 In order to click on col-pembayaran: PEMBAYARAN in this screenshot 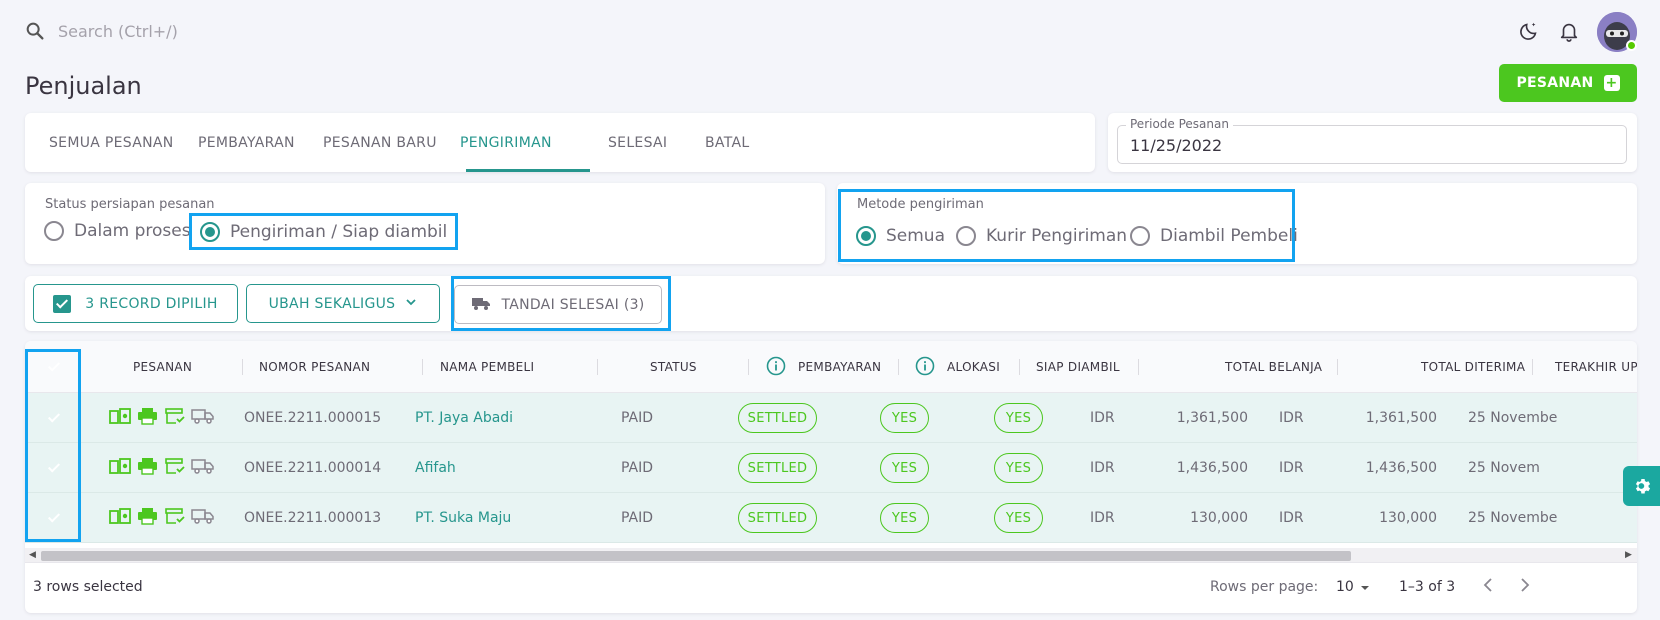, I will do `click(823, 367)`.